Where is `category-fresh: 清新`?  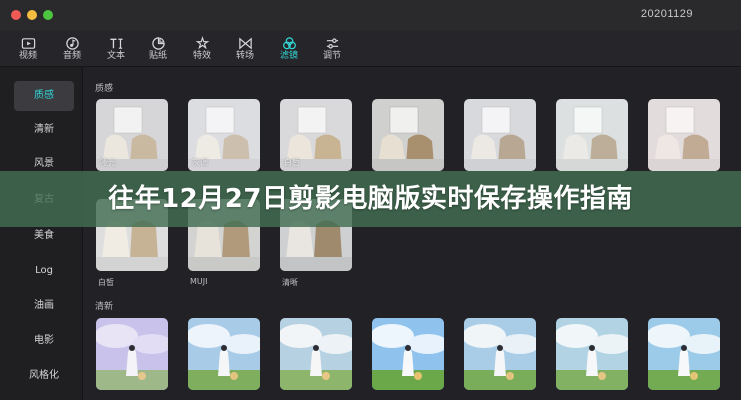
category-fresh: 清新 is located at coordinates (44, 130).